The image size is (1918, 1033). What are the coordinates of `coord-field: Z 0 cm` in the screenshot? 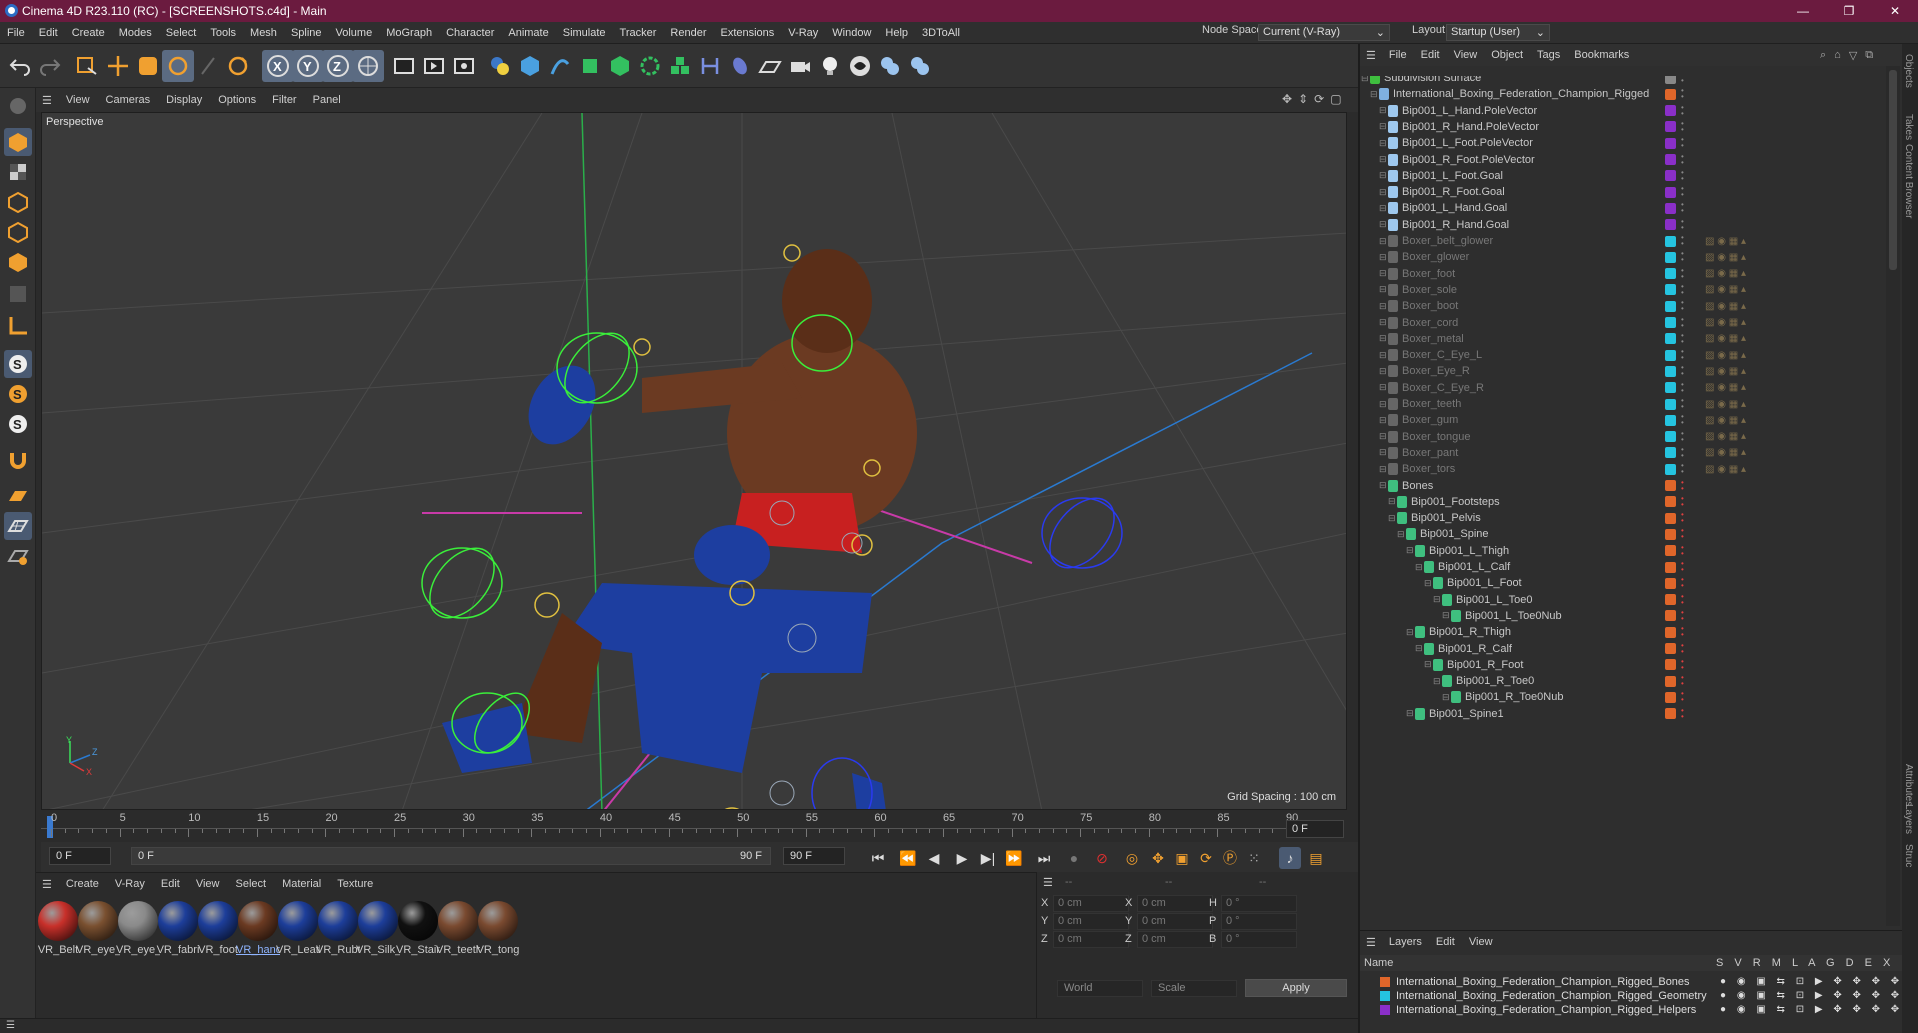 It's located at (1169, 939).